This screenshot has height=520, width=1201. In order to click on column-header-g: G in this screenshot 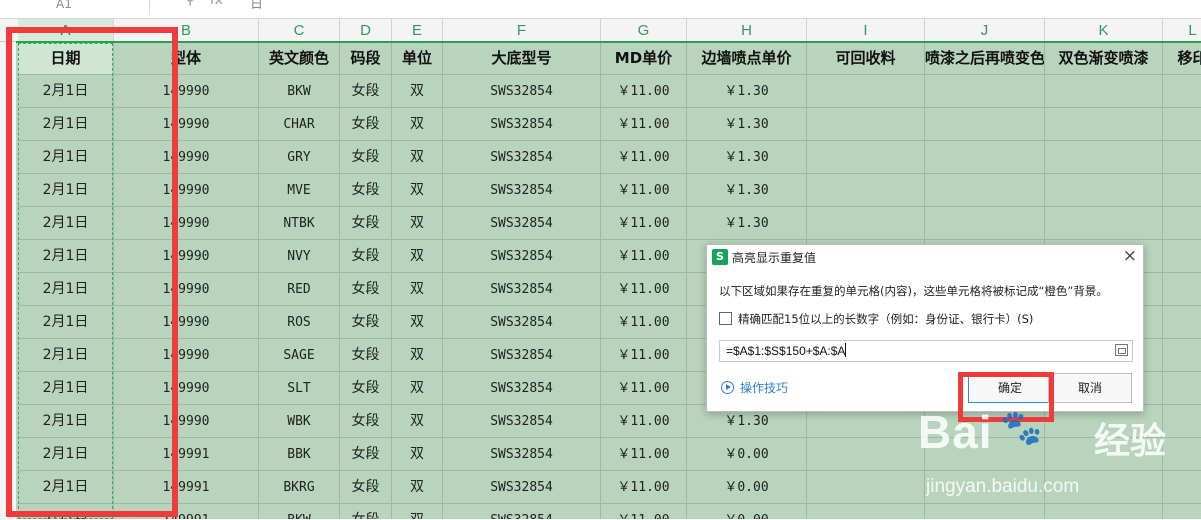, I will do `click(644, 30)`.